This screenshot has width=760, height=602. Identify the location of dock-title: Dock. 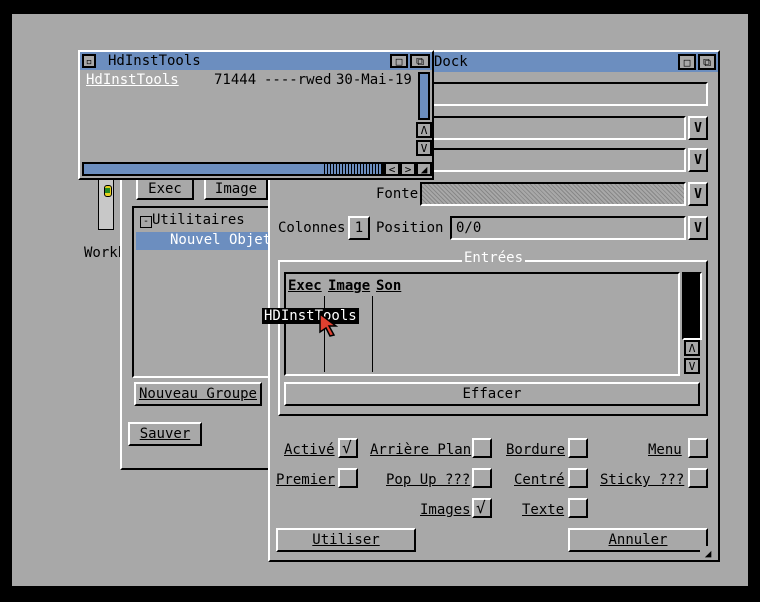
(451, 62).